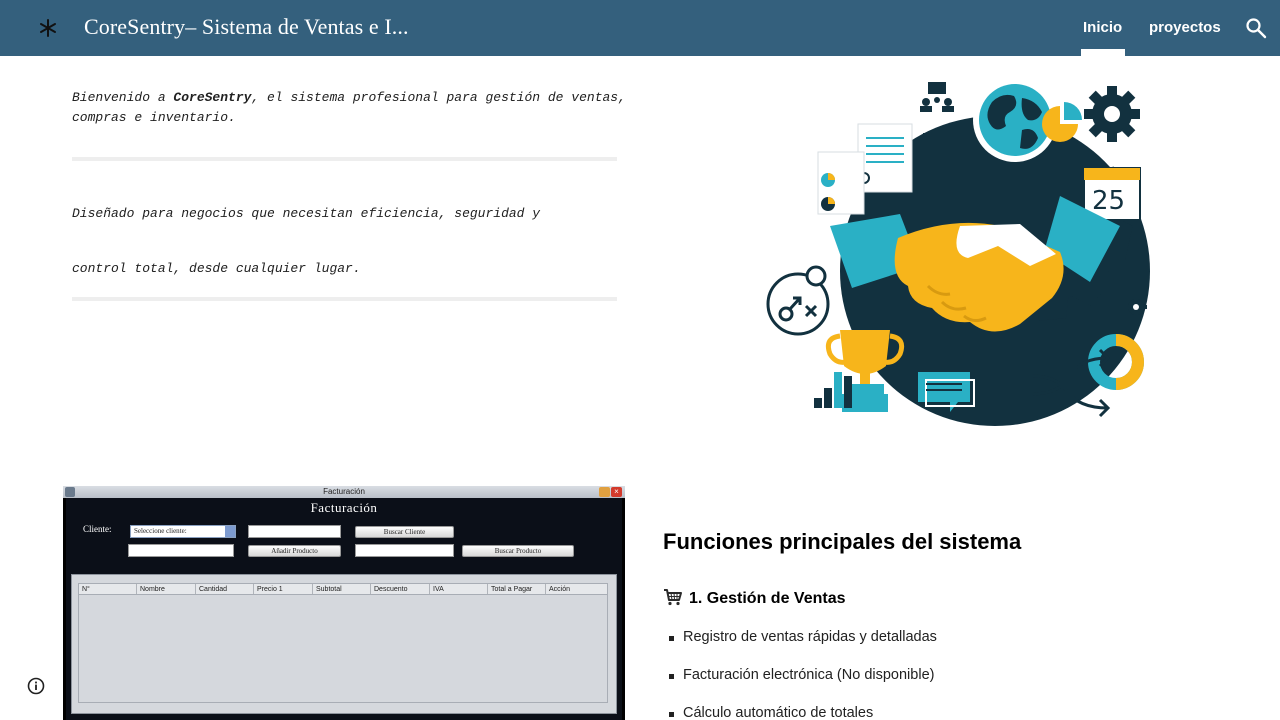 This screenshot has width=1280, height=720. I want to click on bar-chart-icon, so click(833, 390).